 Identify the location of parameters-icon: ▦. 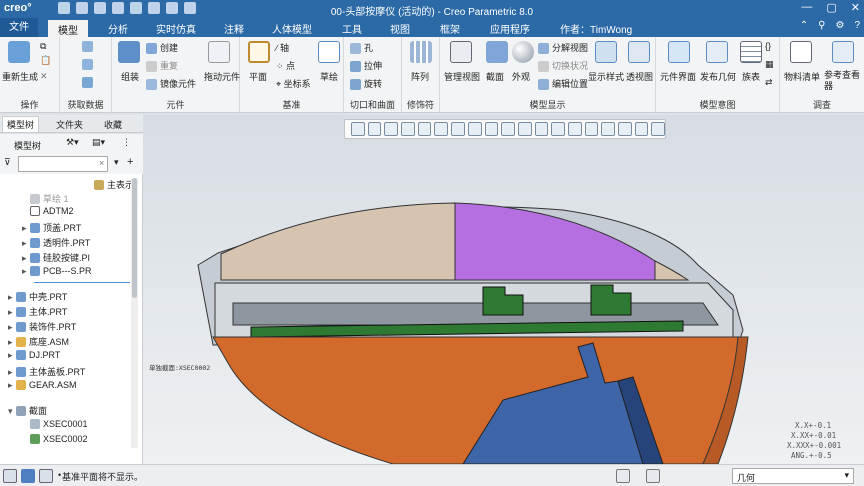
(769, 64).